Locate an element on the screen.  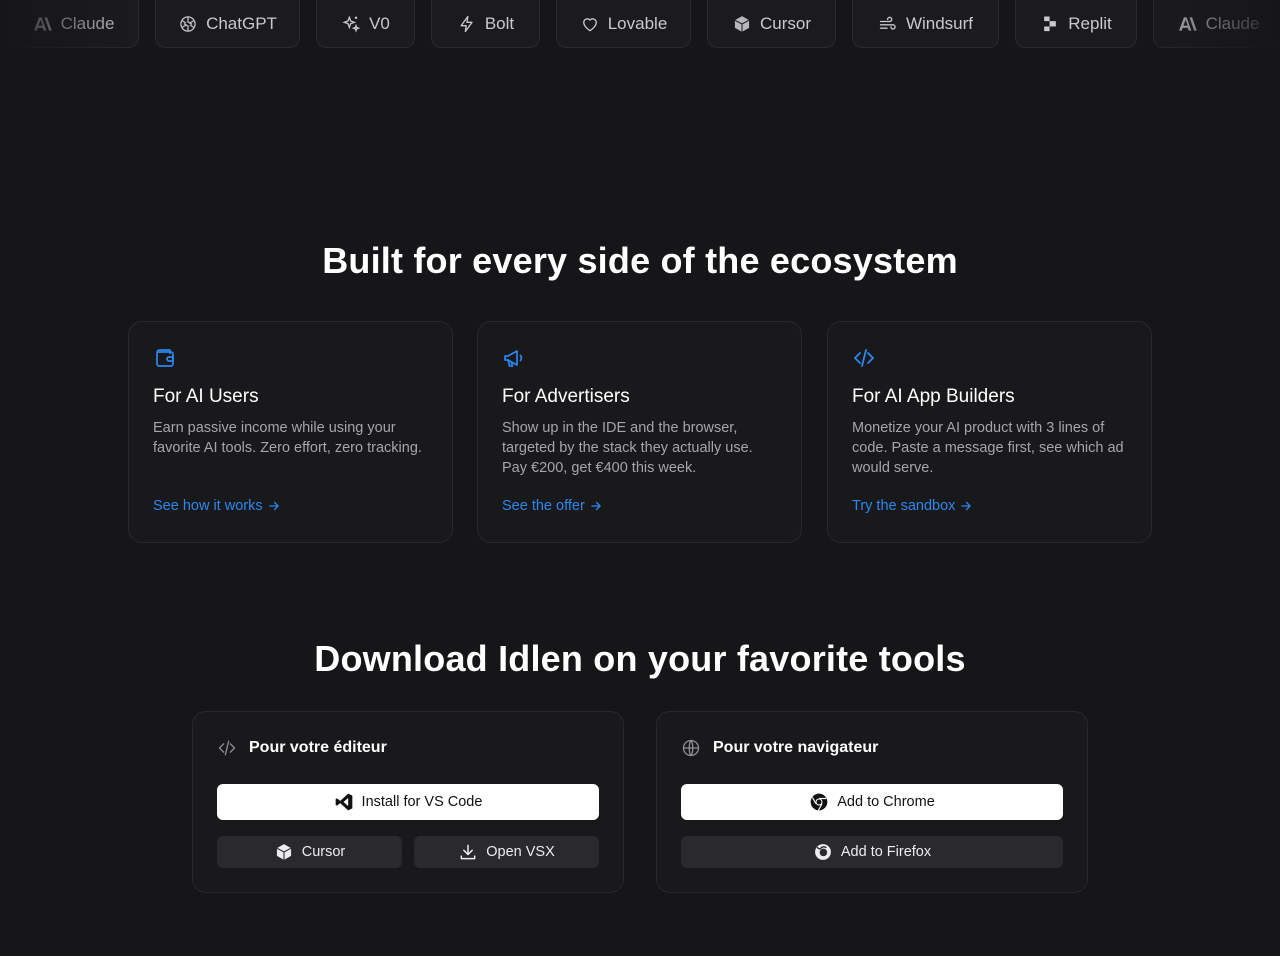
openai-icon is located at coordinates (188, 23).